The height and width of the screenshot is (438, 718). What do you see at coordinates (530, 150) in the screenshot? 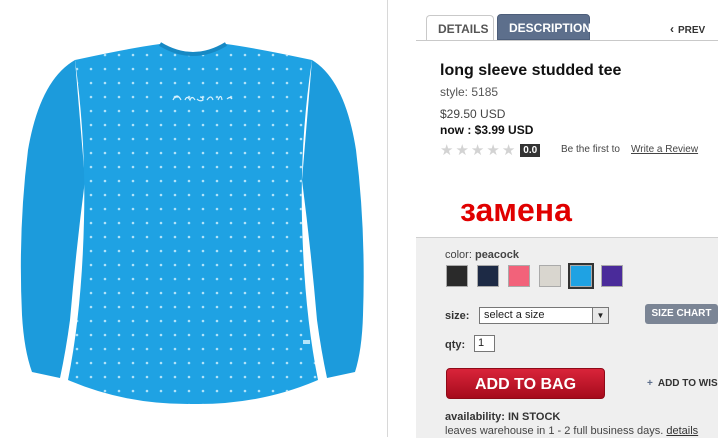
I see `rating-value: 0.0` at bounding box center [530, 150].